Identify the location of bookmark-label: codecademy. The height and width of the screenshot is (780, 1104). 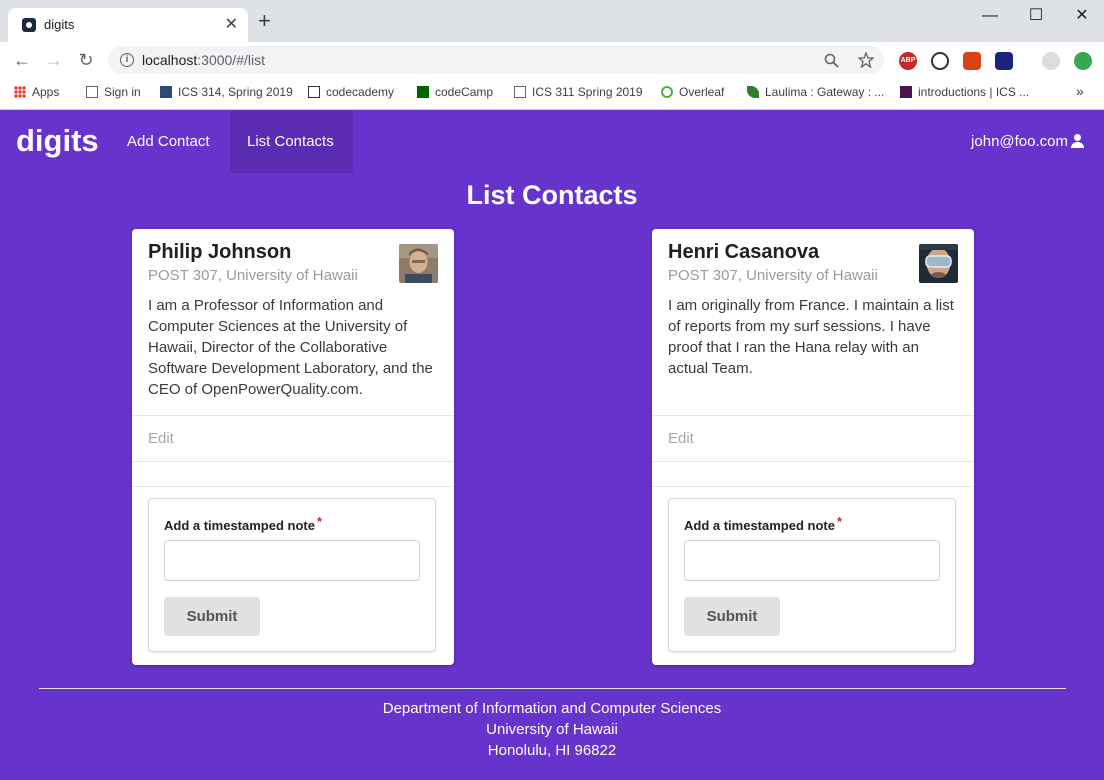
(360, 92).